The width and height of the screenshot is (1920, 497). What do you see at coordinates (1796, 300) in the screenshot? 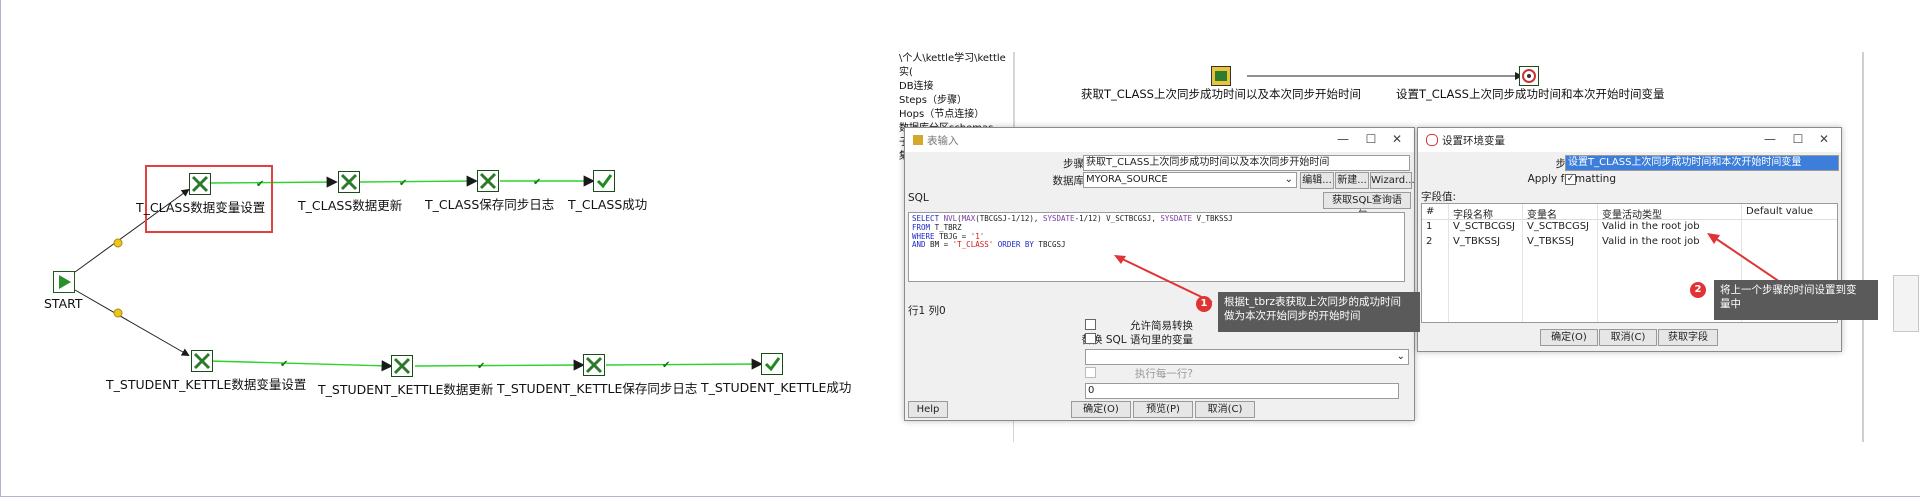
I see `annotation-callout-2: 将上一个步骤的时间设置到变 量中` at bounding box center [1796, 300].